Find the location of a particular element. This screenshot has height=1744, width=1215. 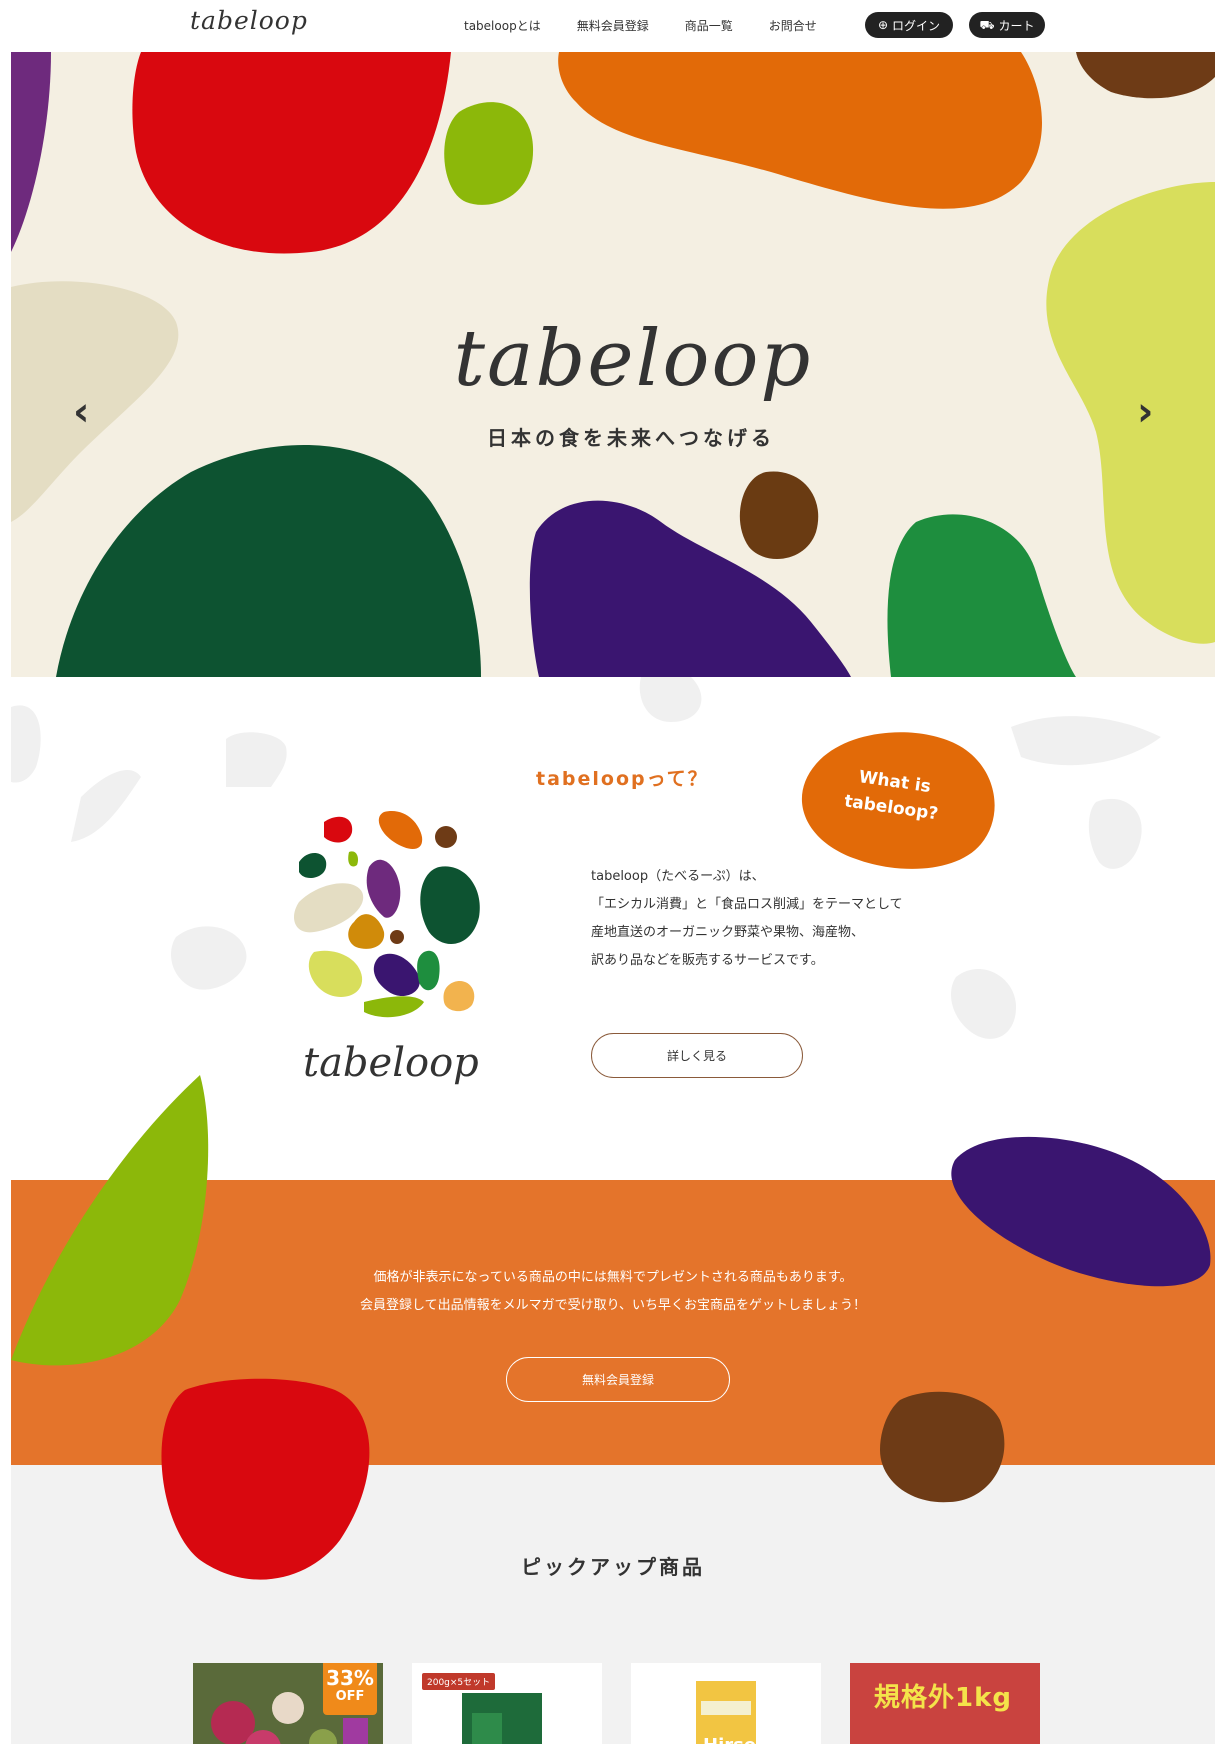

about-description-line: tabeloop（たべるーぷ）は、 is located at coordinates (678, 876).